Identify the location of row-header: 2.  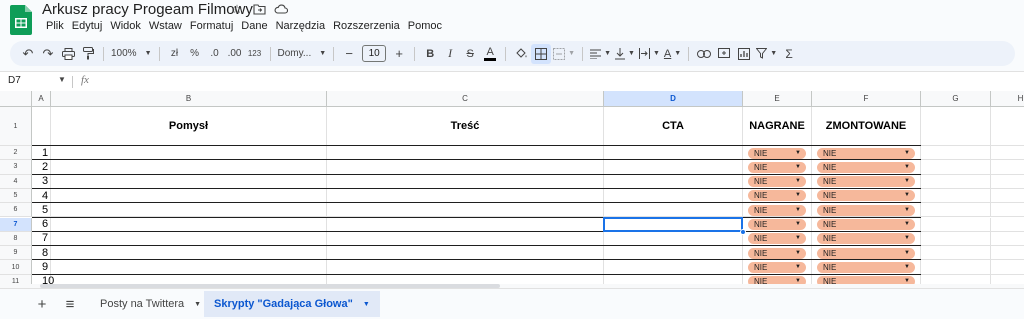
(16, 153).